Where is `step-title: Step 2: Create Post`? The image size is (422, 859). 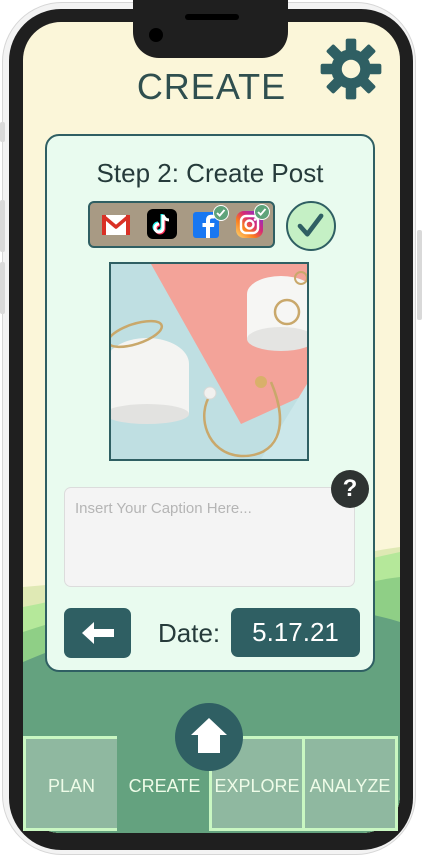
step-title: Step 2: Create Post is located at coordinates (210, 173).